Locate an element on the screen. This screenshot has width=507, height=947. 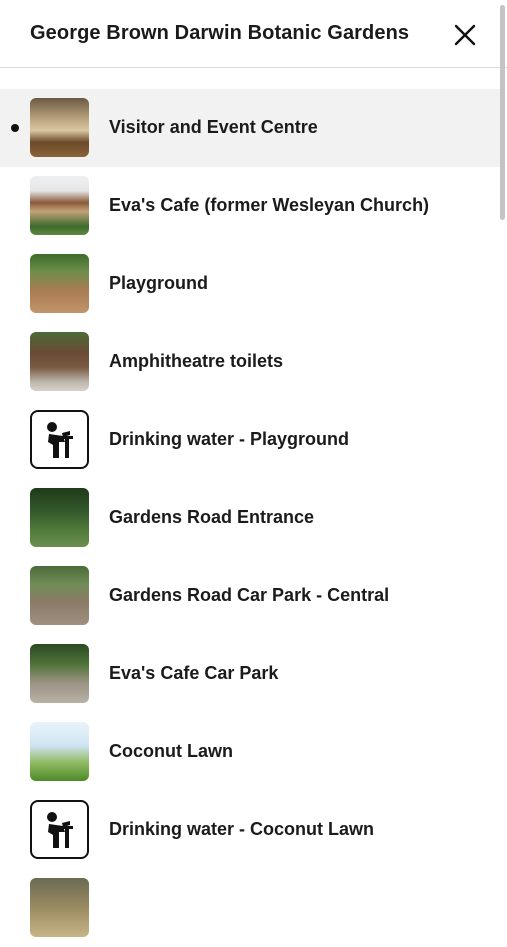
close-button is located at coordinates (465, 35).